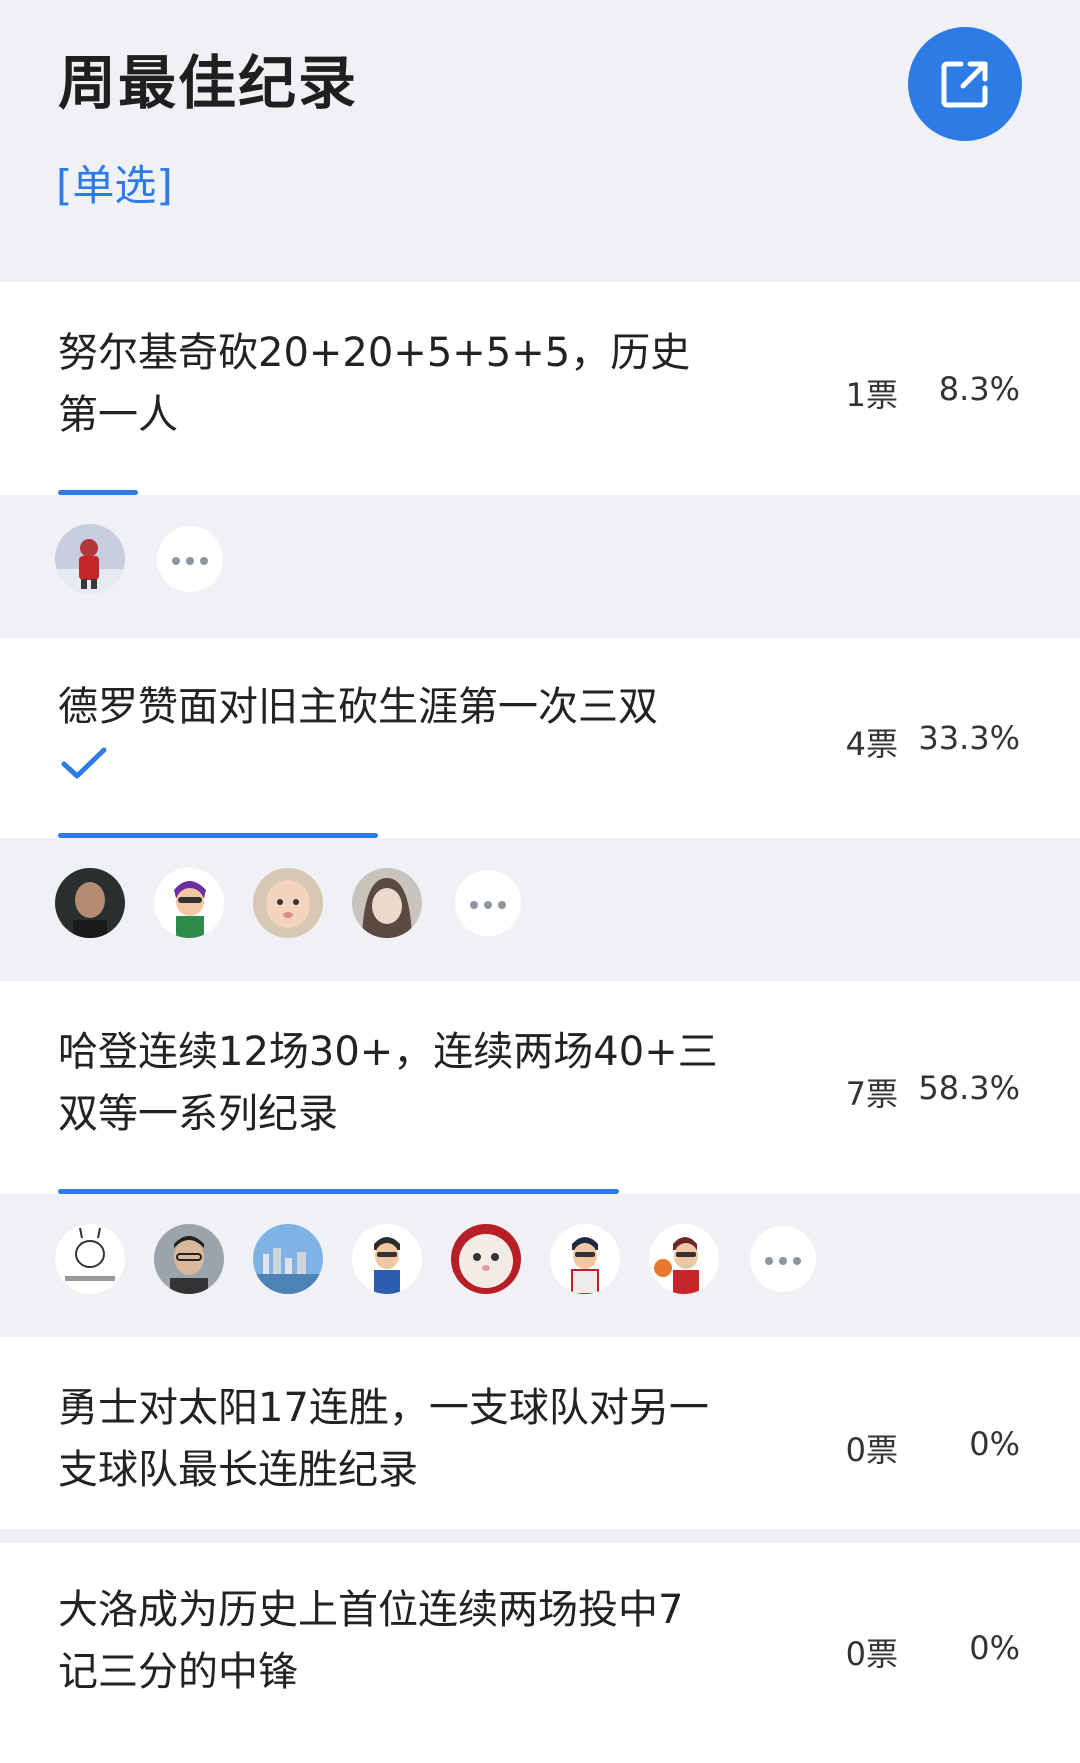 The height and width of the screenshot is (1763, 1080). Describe the element at coordinates (374, 384) in the screenshot. I see `option-text: 努尔基奇砍20+20+5+5+5，历史第一人` at that location.